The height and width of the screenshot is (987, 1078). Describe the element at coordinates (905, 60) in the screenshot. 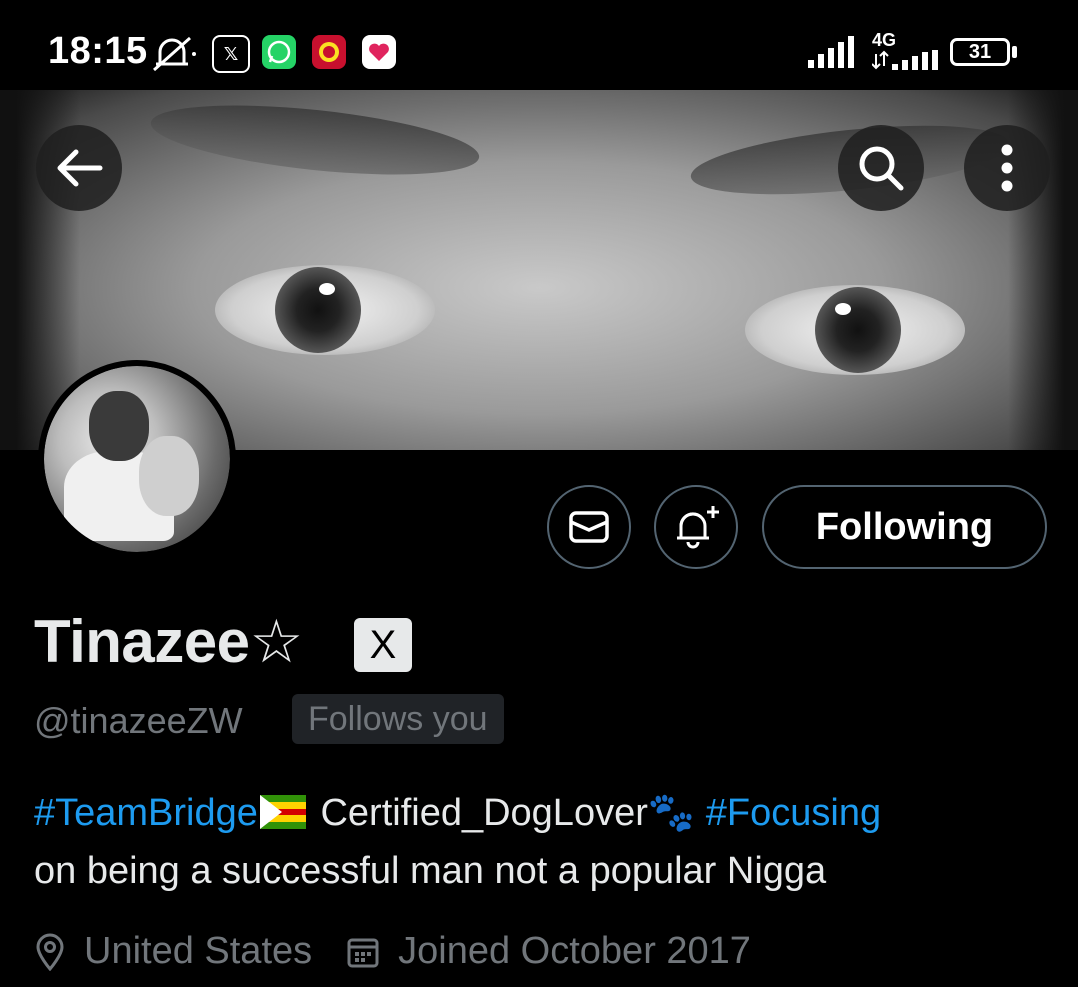

I see `signal-2-icon` at that location.